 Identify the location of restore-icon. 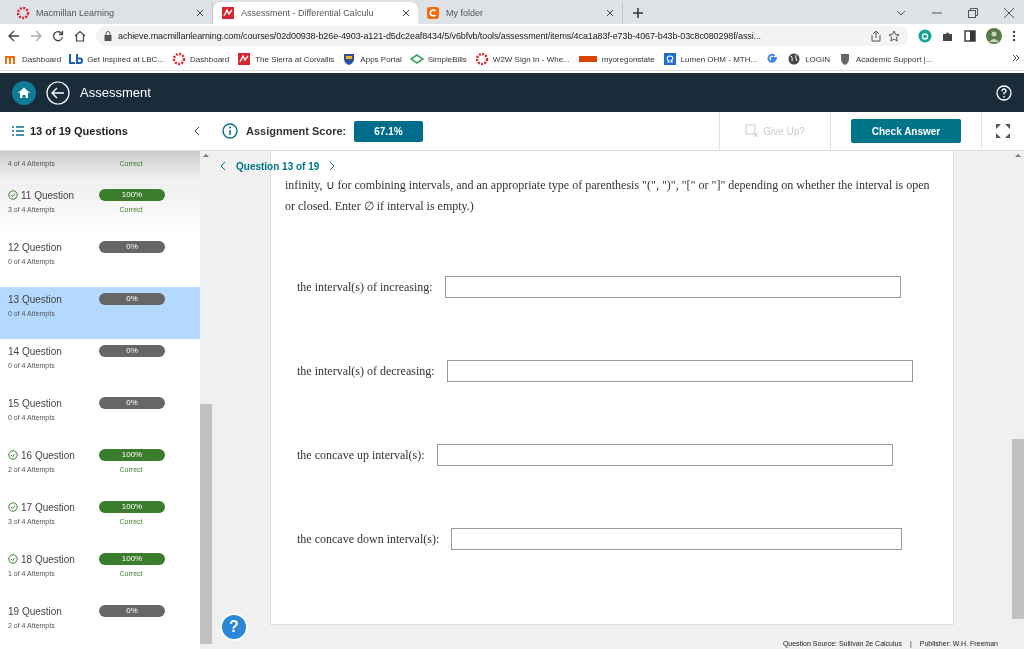
(973, 13).